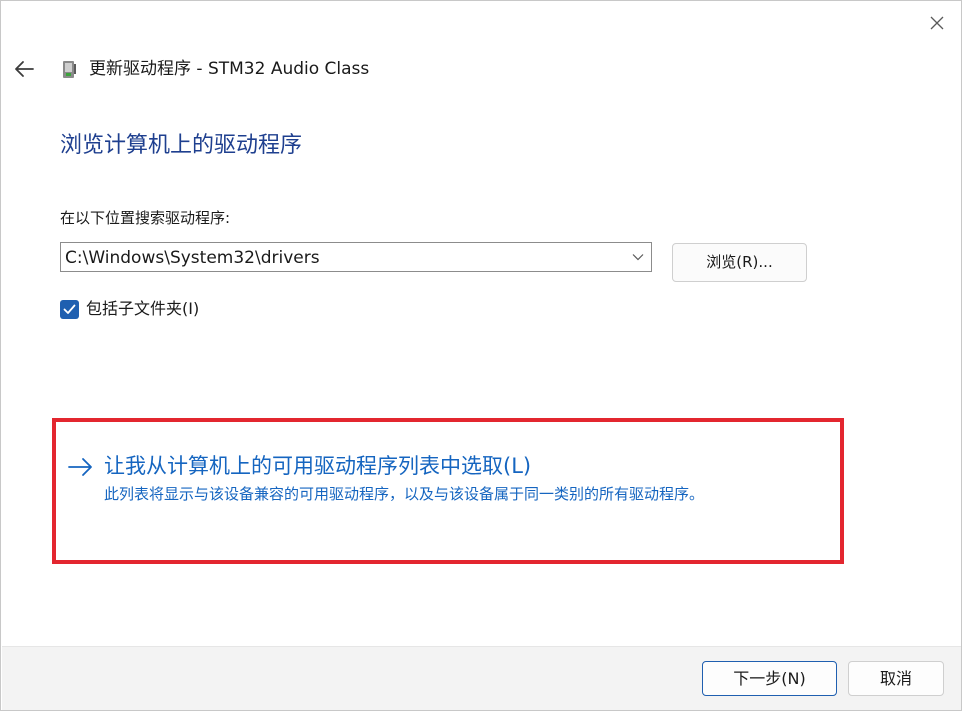  I want to click on device-driver-icon, so click(69, 69).